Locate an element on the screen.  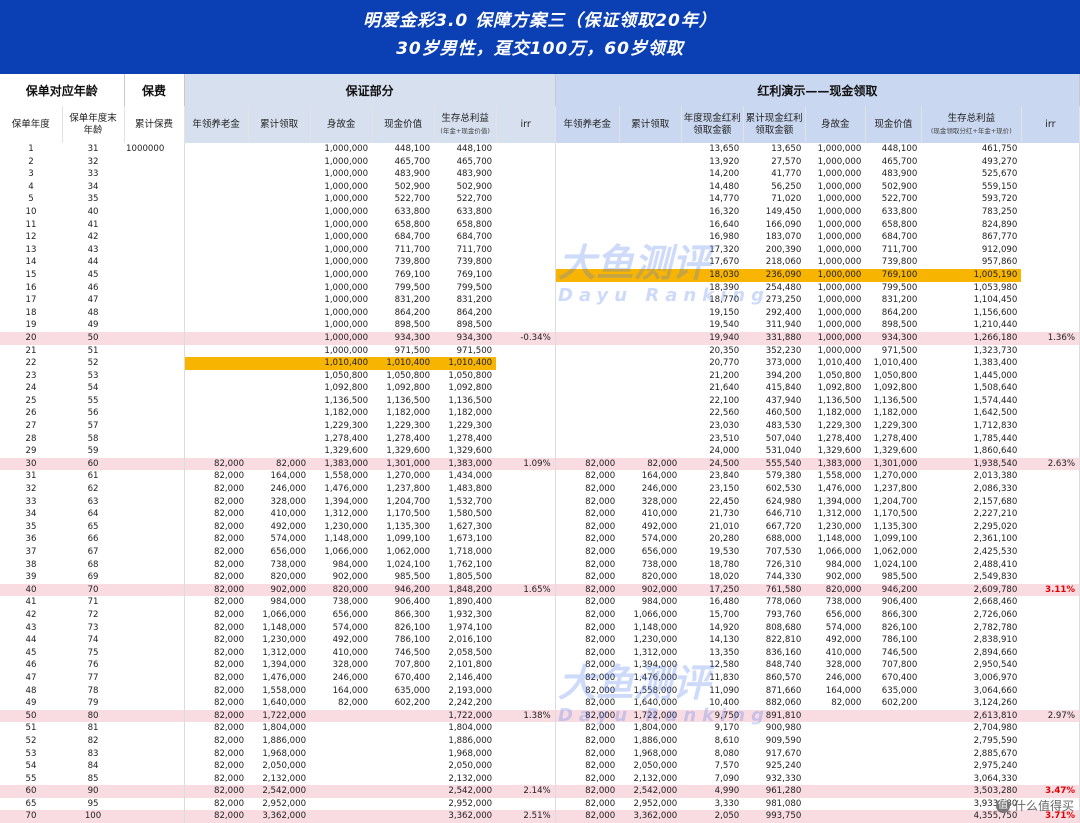
cell-b-cum-recv: 410,000 is located at coordinates (659, 514).